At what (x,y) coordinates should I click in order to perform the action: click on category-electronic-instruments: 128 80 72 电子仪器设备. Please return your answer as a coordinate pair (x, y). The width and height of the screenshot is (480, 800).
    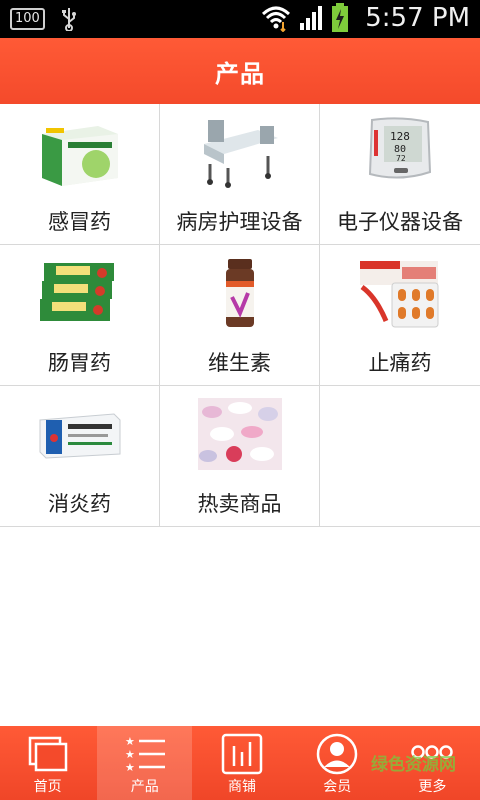
    Looking at the image, I should click on (400, 174).